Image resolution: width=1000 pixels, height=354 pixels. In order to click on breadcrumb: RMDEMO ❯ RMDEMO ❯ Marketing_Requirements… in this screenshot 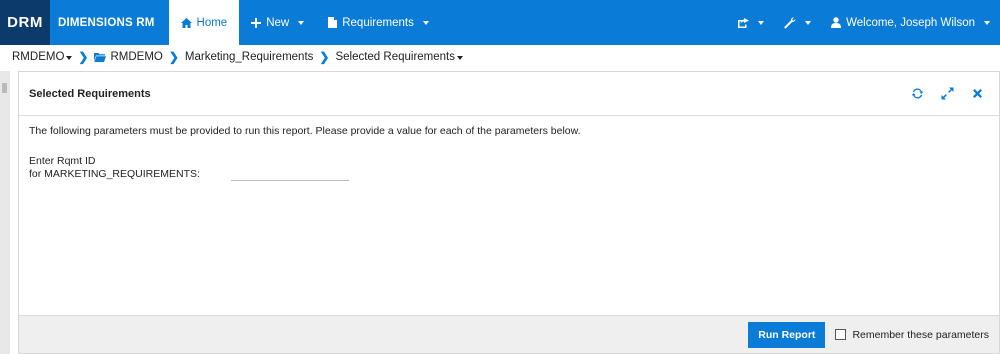, I will do `click(500, 57)`.